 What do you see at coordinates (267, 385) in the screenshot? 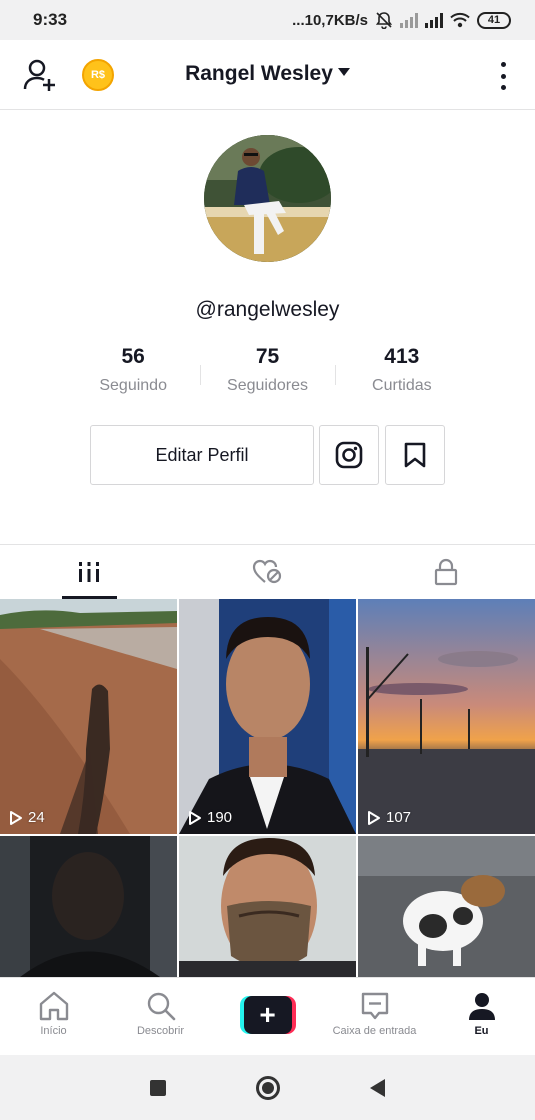
I see `stat-label: Seguidores` at bounding box center [267, 385].